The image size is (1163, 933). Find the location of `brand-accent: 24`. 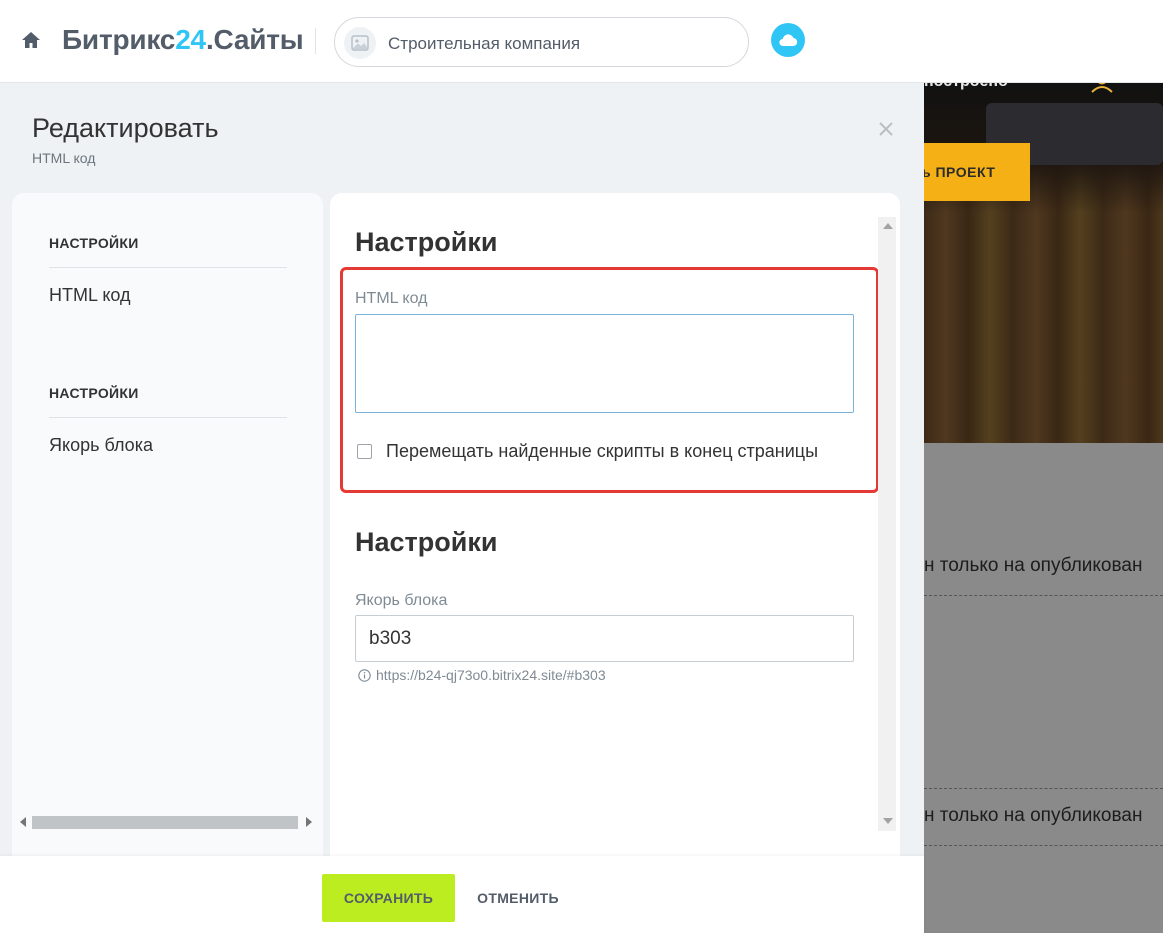

brand-accent: 24 is located at coordinates (190, 39).